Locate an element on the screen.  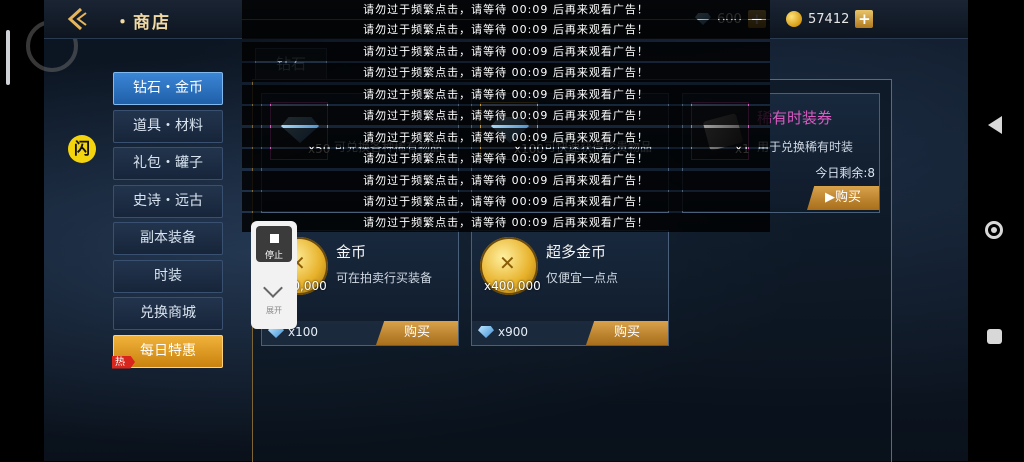
item-description: 仅便宜一点点 is located at coordinates (582, 278).